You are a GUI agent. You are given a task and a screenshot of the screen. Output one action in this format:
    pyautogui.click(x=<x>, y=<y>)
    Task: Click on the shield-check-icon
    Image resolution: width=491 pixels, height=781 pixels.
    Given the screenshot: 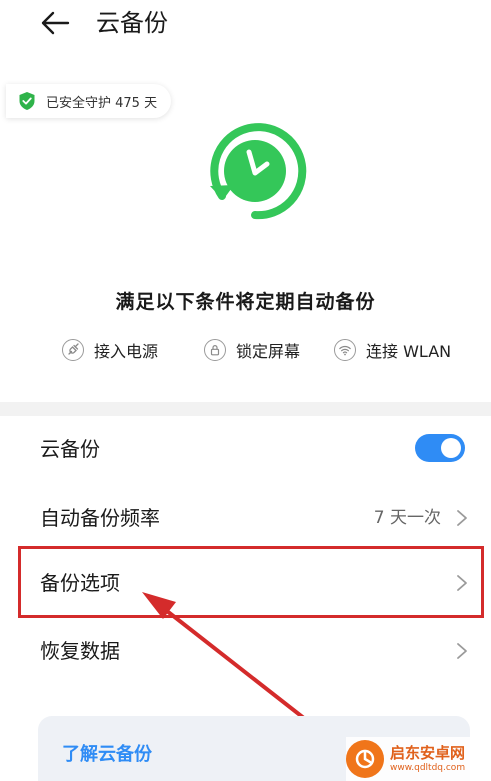 What is the action you would take?
    pyautogui.click(x=27, y=101)
    